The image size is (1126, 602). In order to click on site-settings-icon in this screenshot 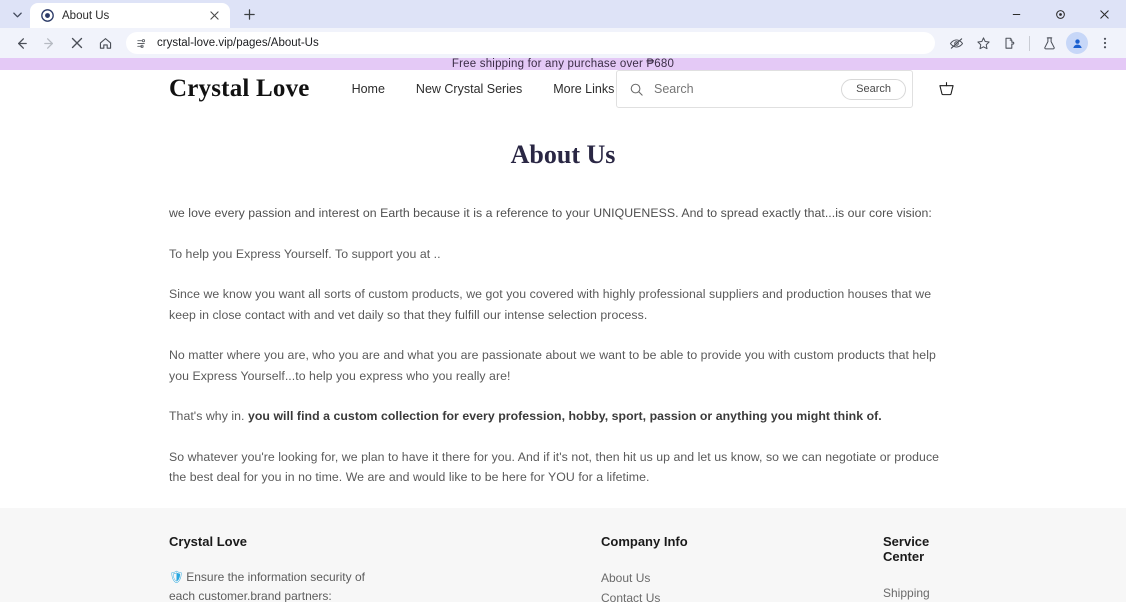, I will do `click(142, 43)`.